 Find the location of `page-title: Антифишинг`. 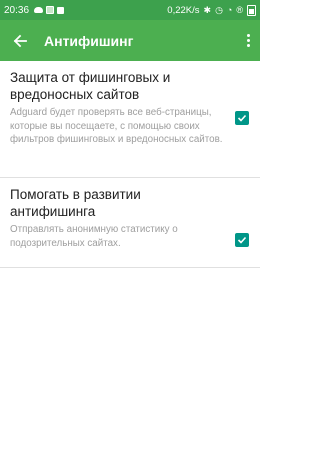

page-title: Антифишинг is located at coordinates (89, 40).